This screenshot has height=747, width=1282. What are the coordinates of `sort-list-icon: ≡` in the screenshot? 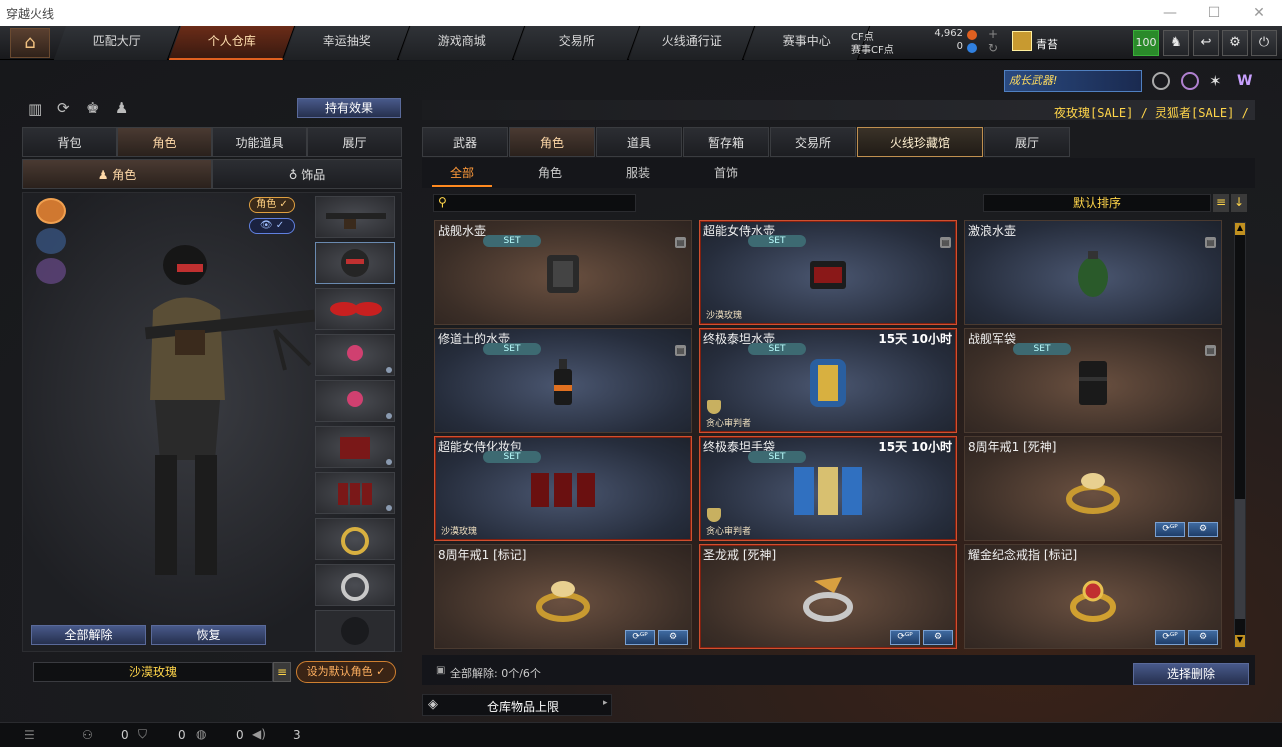 It's located at (1221, 203).